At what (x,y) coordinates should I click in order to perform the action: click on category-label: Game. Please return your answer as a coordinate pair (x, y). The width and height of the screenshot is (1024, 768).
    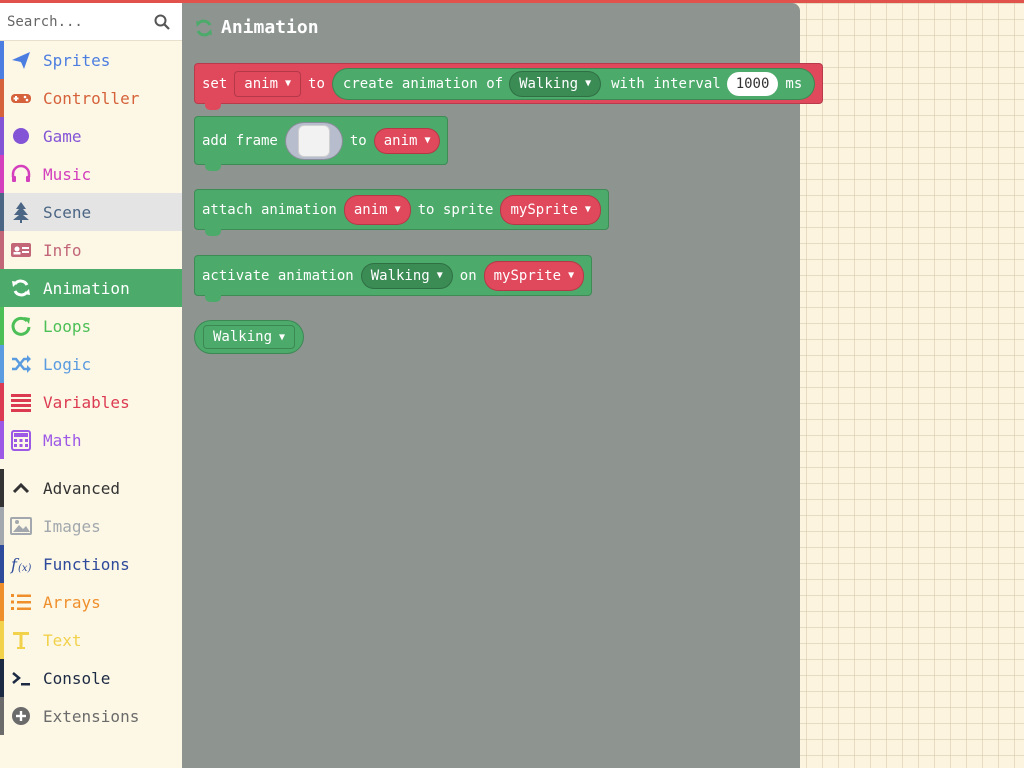
    Looking at the image, I should click on (62, 136).